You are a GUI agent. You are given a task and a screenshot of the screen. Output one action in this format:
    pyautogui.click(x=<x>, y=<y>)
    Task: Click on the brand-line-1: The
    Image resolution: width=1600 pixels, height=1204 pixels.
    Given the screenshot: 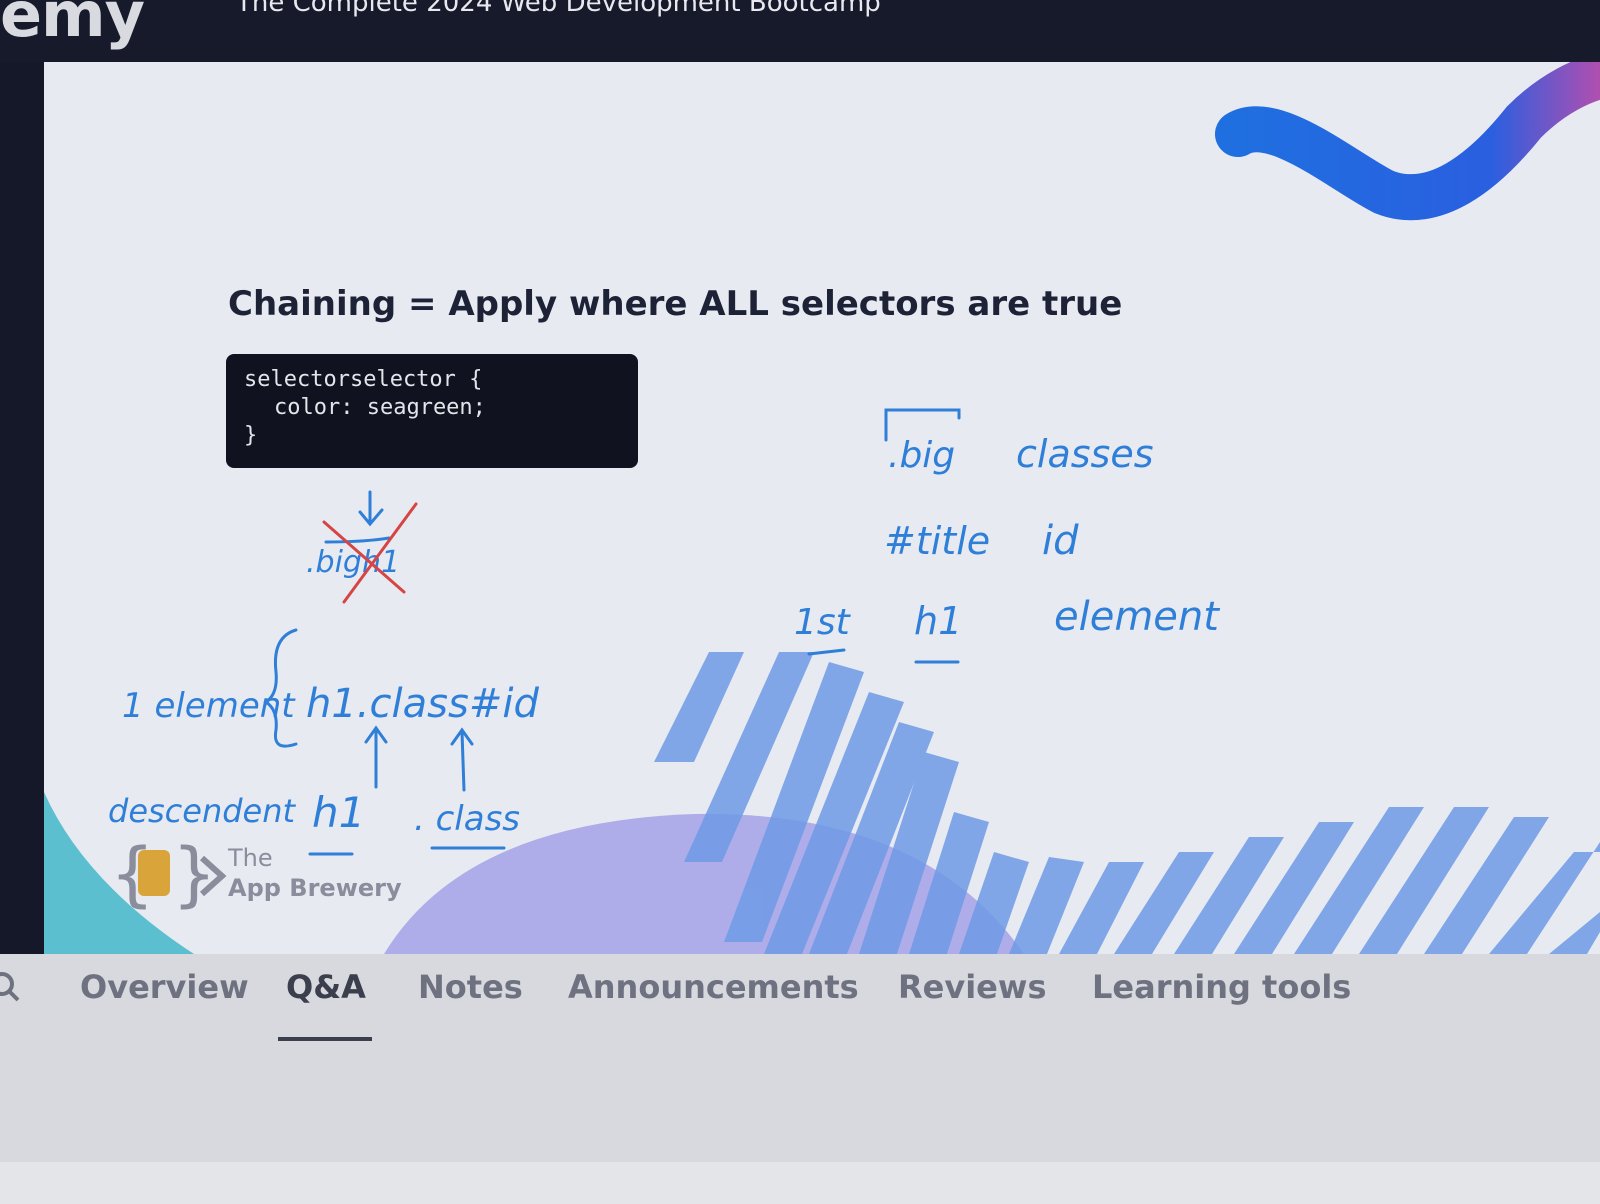 What is the action you would take?
    pyautogui.click(x=250, y=858)
    